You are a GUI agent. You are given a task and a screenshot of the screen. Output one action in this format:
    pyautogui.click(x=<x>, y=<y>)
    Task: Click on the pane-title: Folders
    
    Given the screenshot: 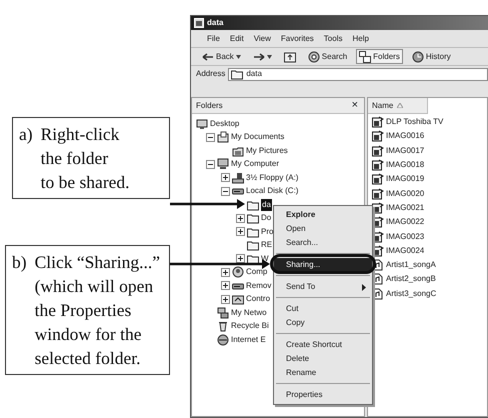 What is the action you would take?
    pyautogui.click(x=209, y=106)
    